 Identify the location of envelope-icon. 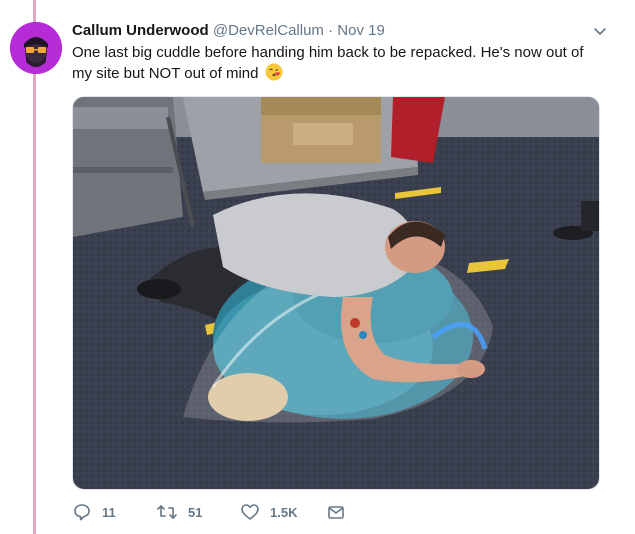
(336, 512).